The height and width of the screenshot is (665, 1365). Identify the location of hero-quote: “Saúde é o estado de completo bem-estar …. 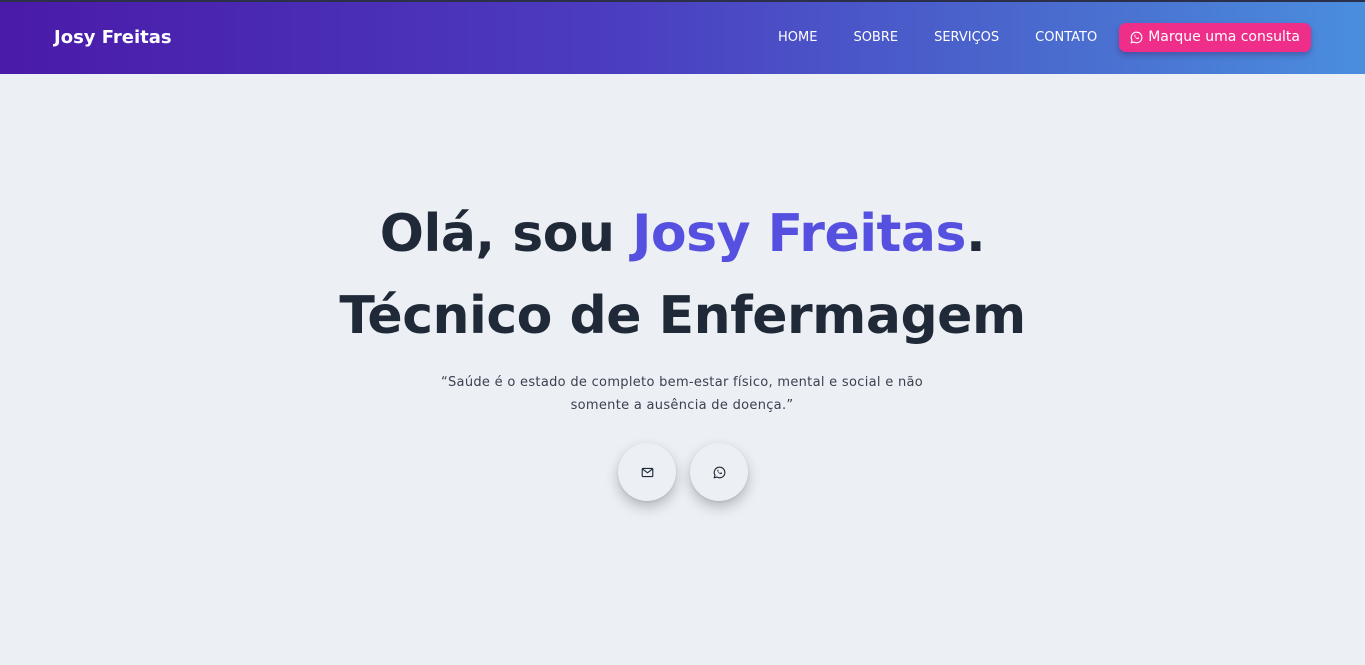
(682, 394).